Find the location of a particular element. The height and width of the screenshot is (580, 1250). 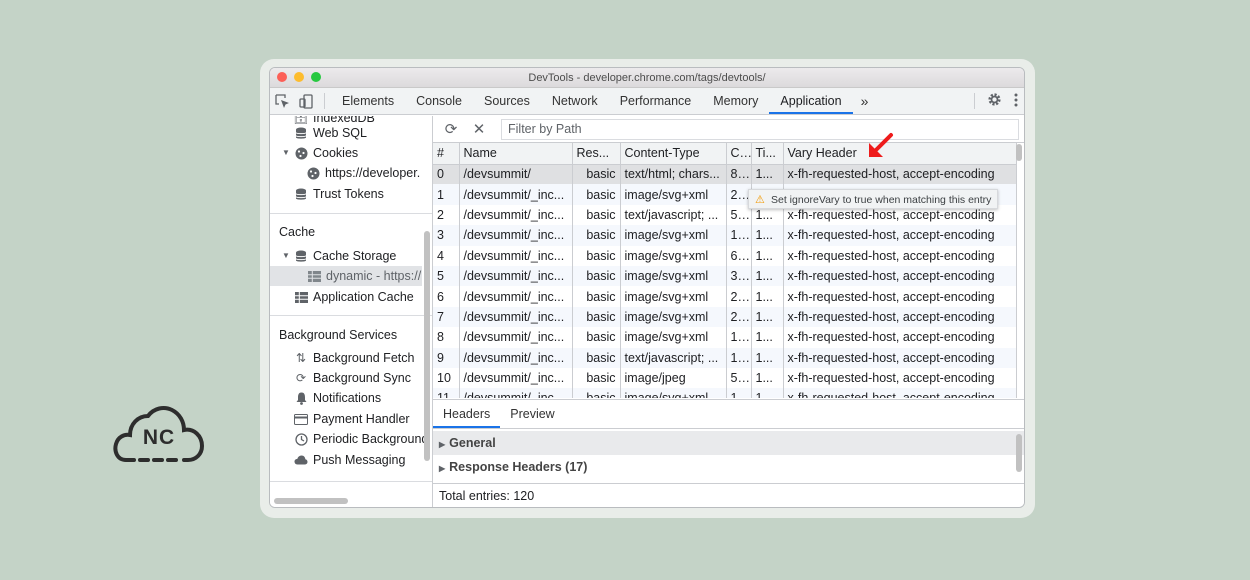

zoom-window-button is located at coordinates (316, 77).